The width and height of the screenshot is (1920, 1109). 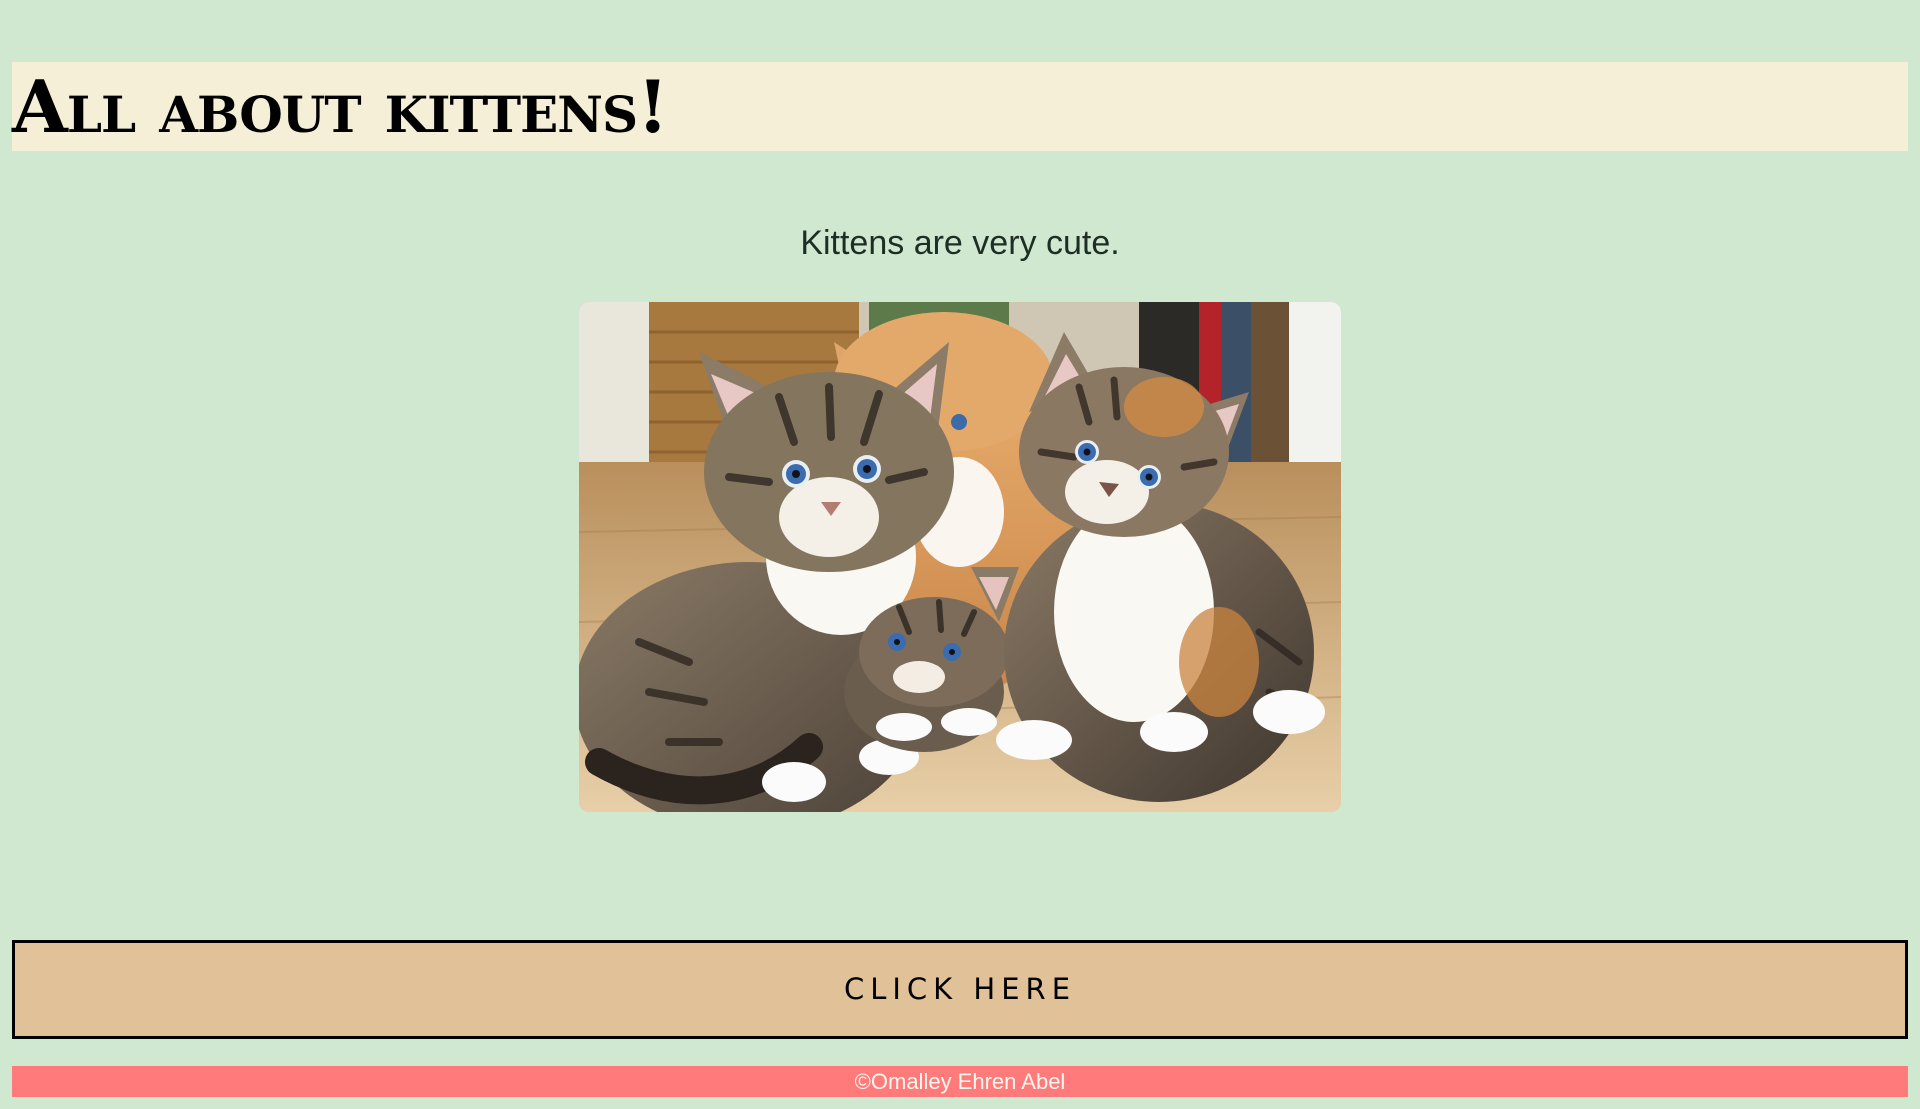 I want to click on click-here-button: CLICK HERE, so click(x=960, y=989).